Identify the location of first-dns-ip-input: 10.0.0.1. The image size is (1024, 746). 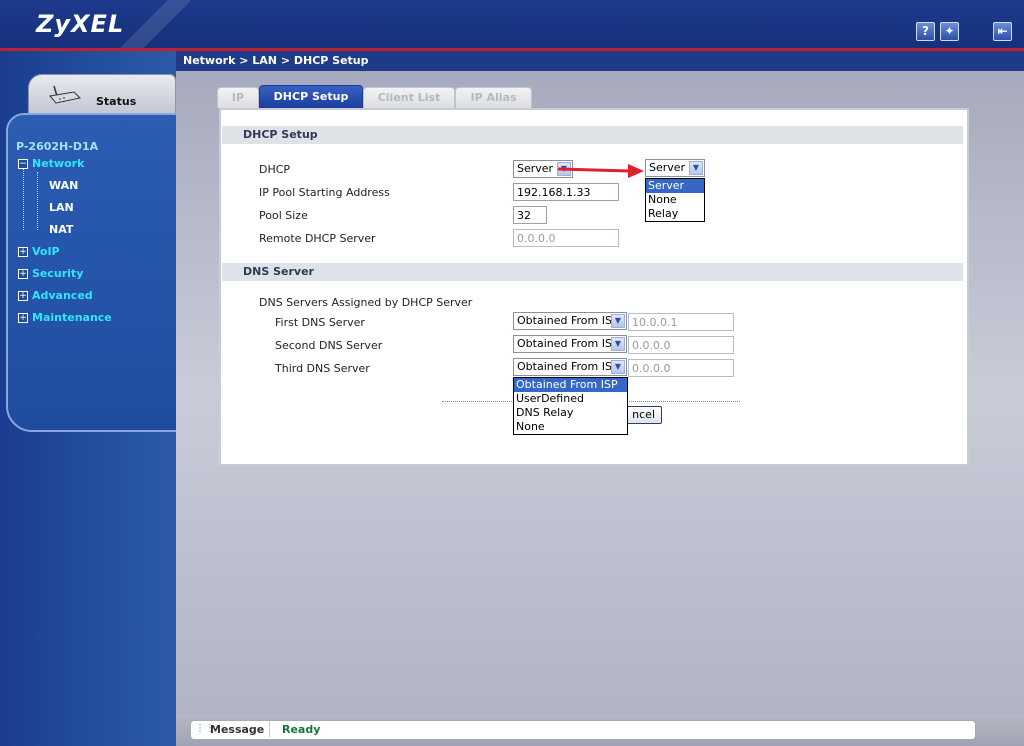
(681, 322).